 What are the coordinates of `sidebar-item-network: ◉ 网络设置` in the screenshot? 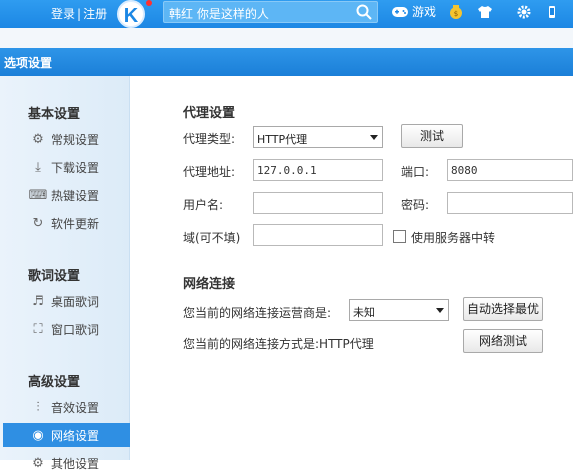 It's located at (66, 435).